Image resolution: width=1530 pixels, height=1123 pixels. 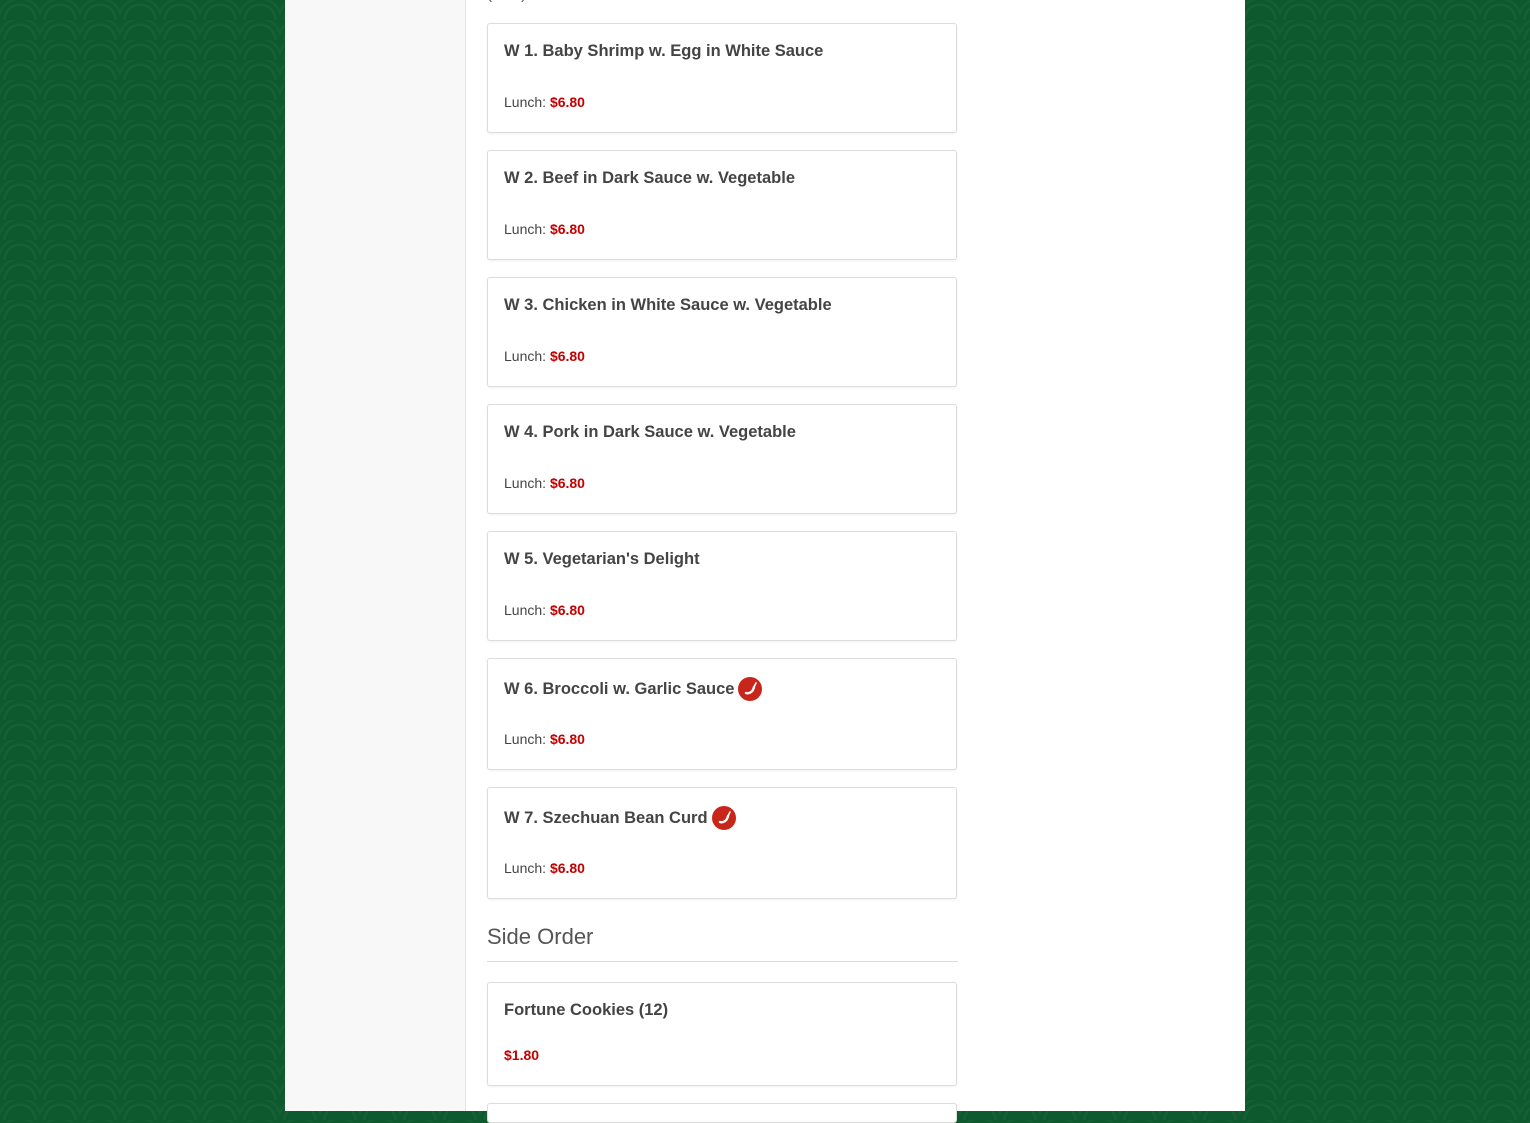 I want to click on left-sidebar, so click(x=375, y=555).